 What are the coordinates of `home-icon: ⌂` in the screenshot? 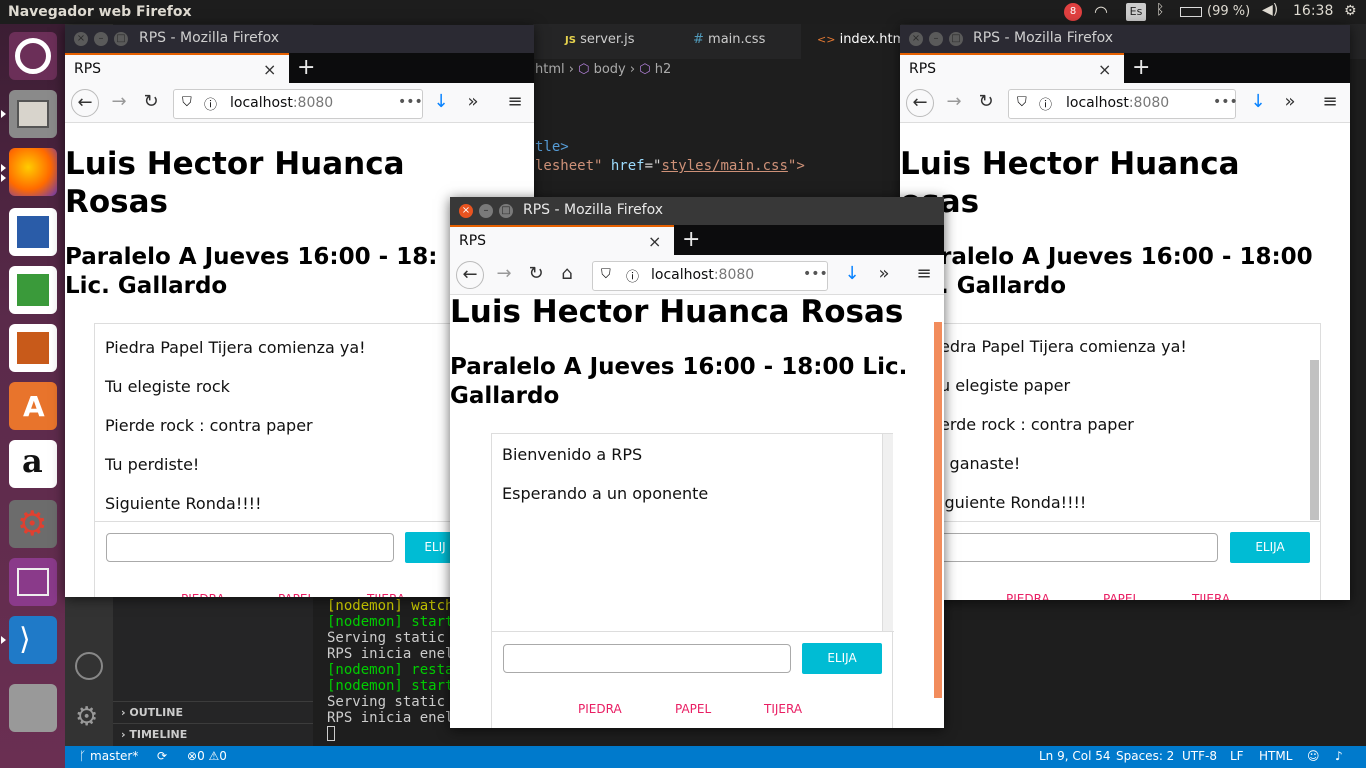 It's located at (567, 275).